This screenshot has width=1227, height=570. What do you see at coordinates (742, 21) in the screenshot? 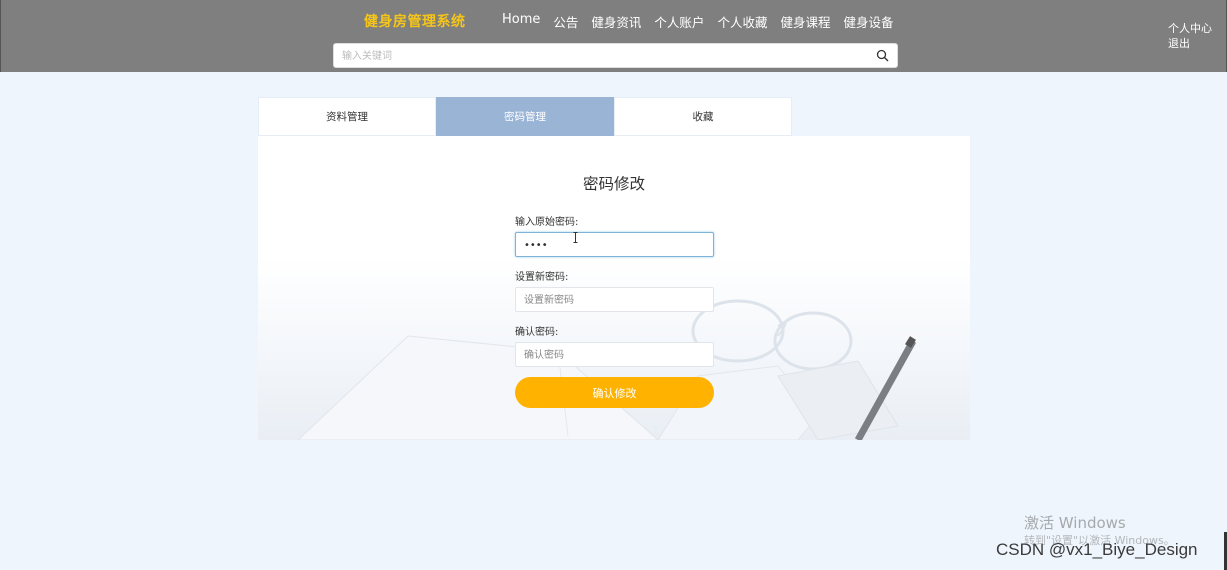
I see `nav-favorites: 个人收藏` at bounding box center [742, 21].